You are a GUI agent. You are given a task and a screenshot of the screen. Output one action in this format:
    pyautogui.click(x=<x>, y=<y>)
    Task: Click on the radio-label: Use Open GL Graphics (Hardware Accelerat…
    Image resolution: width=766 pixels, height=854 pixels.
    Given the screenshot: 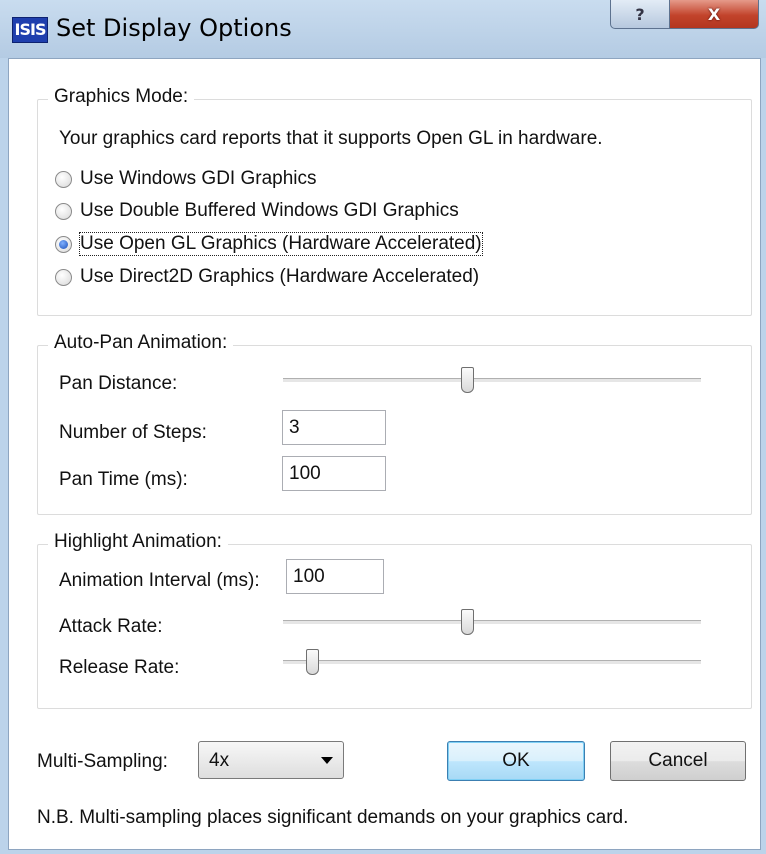 What is the action you would take?
    pyautogui.click(x=281, y=244)
    